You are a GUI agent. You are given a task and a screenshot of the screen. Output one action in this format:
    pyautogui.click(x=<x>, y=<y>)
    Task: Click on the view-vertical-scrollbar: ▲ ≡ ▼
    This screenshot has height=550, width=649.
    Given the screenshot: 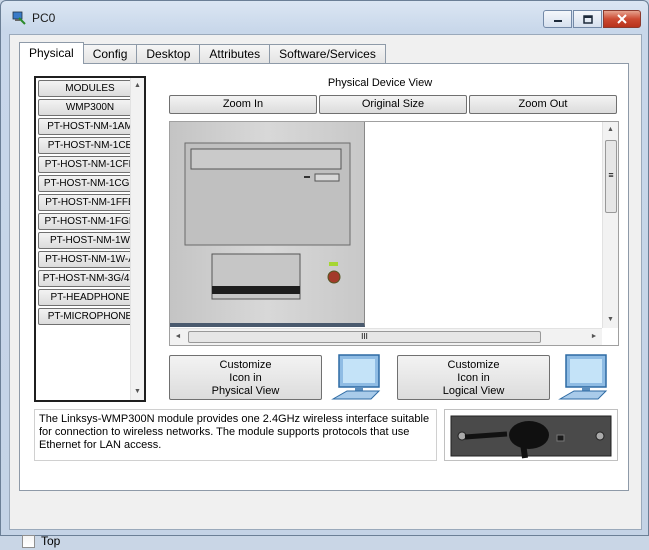 What is the action you would take?
    pyautogui.click(x=610, y=225)
    